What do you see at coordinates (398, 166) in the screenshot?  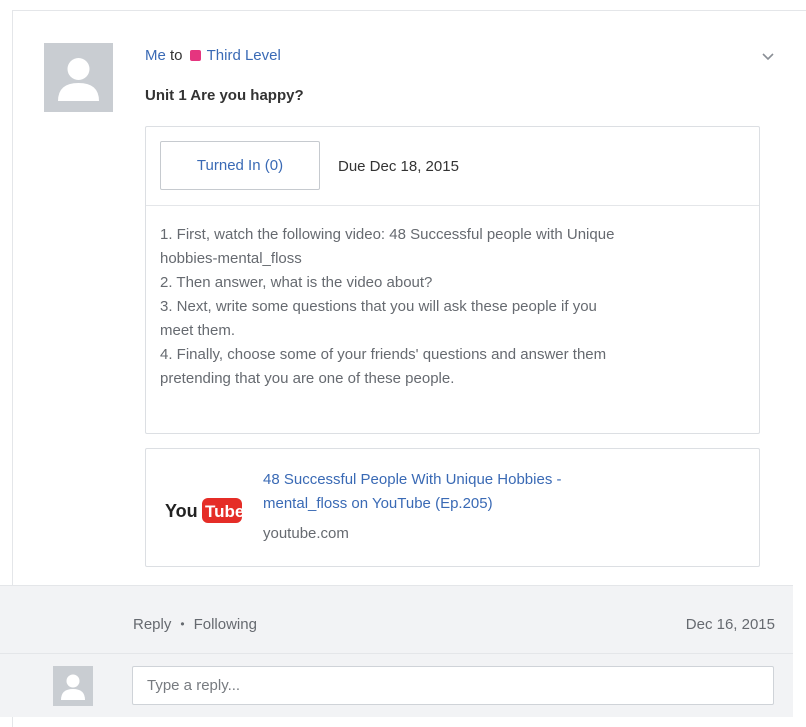 I see `due-date: Due Dec 18, 2015` at bounding box center [398, 166].